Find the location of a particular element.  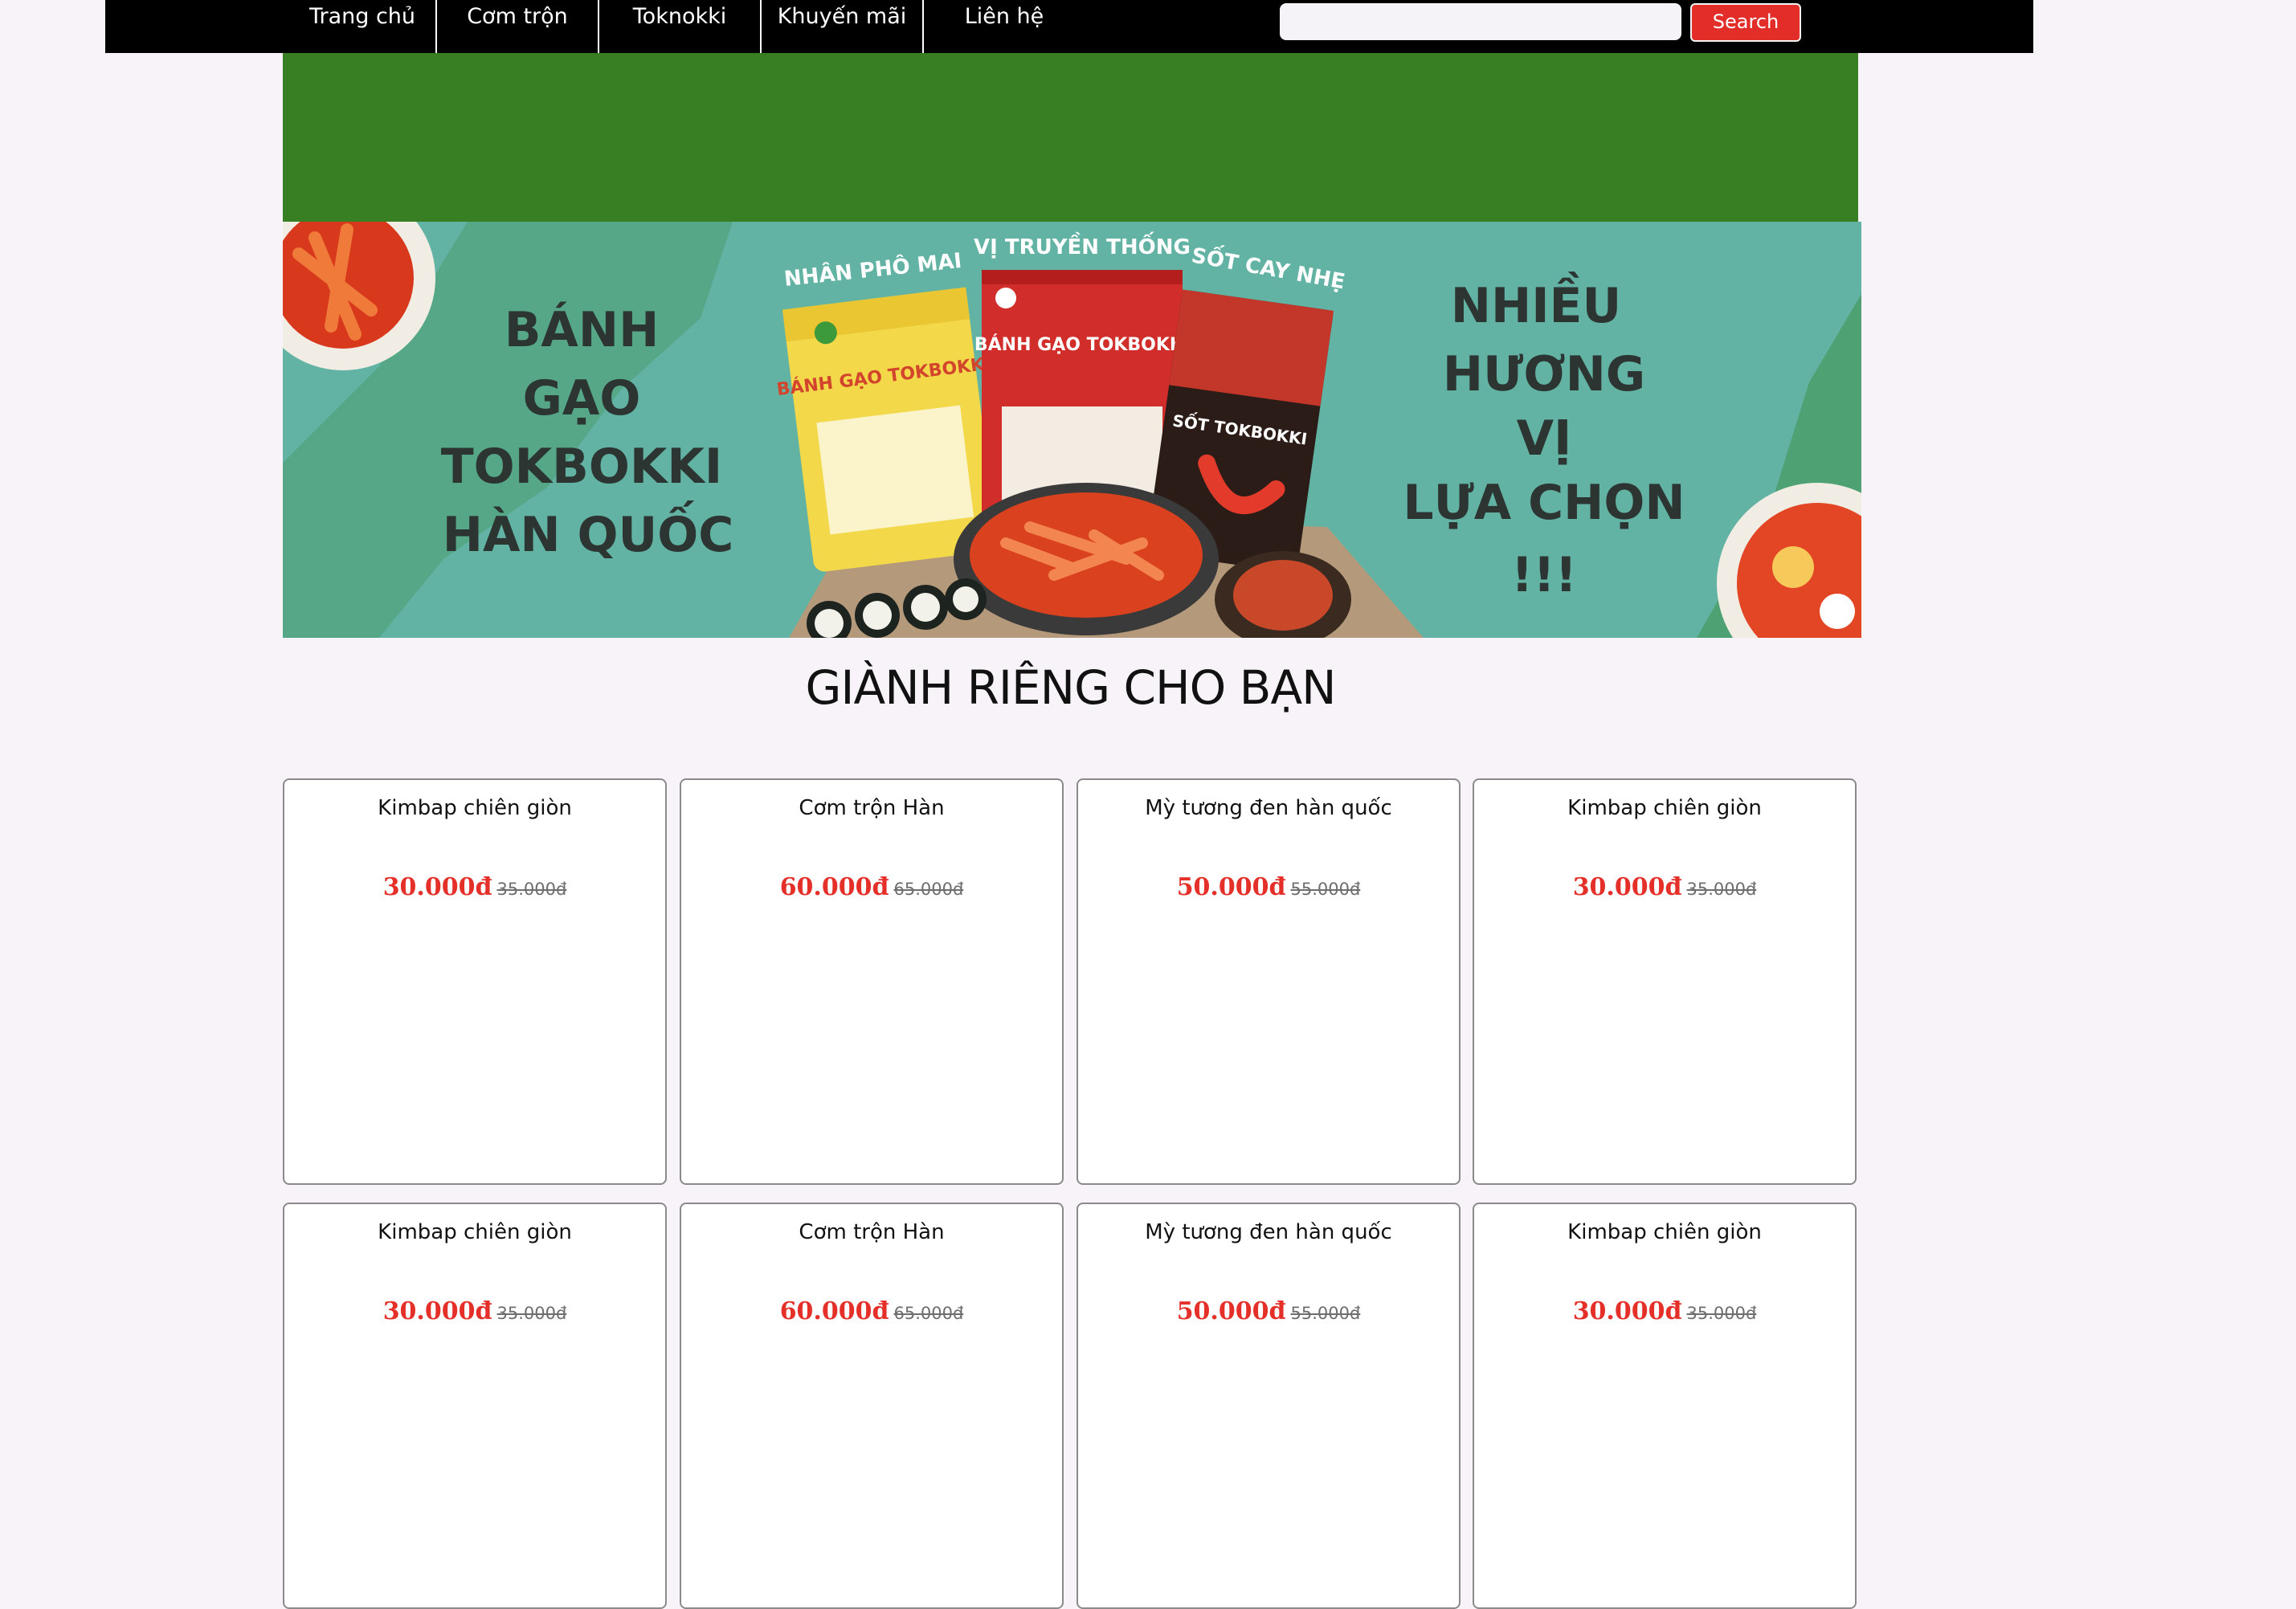

nav-item-promotions: Khuyến mãi is located at coordinates (842, 26).